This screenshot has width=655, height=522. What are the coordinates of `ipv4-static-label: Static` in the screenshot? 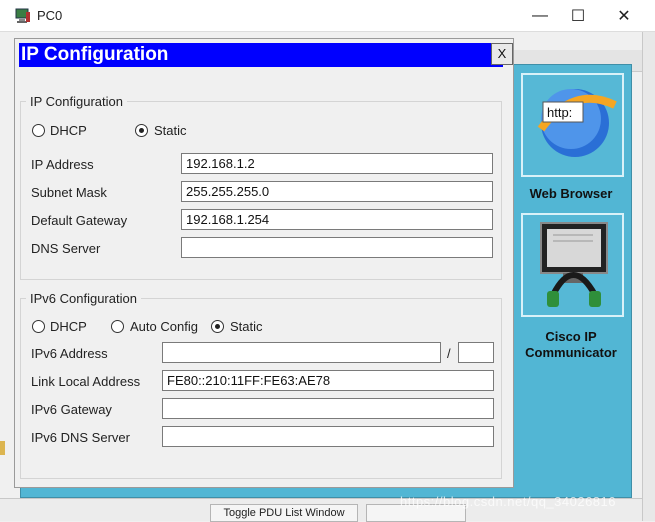 It's located at (170, 130).